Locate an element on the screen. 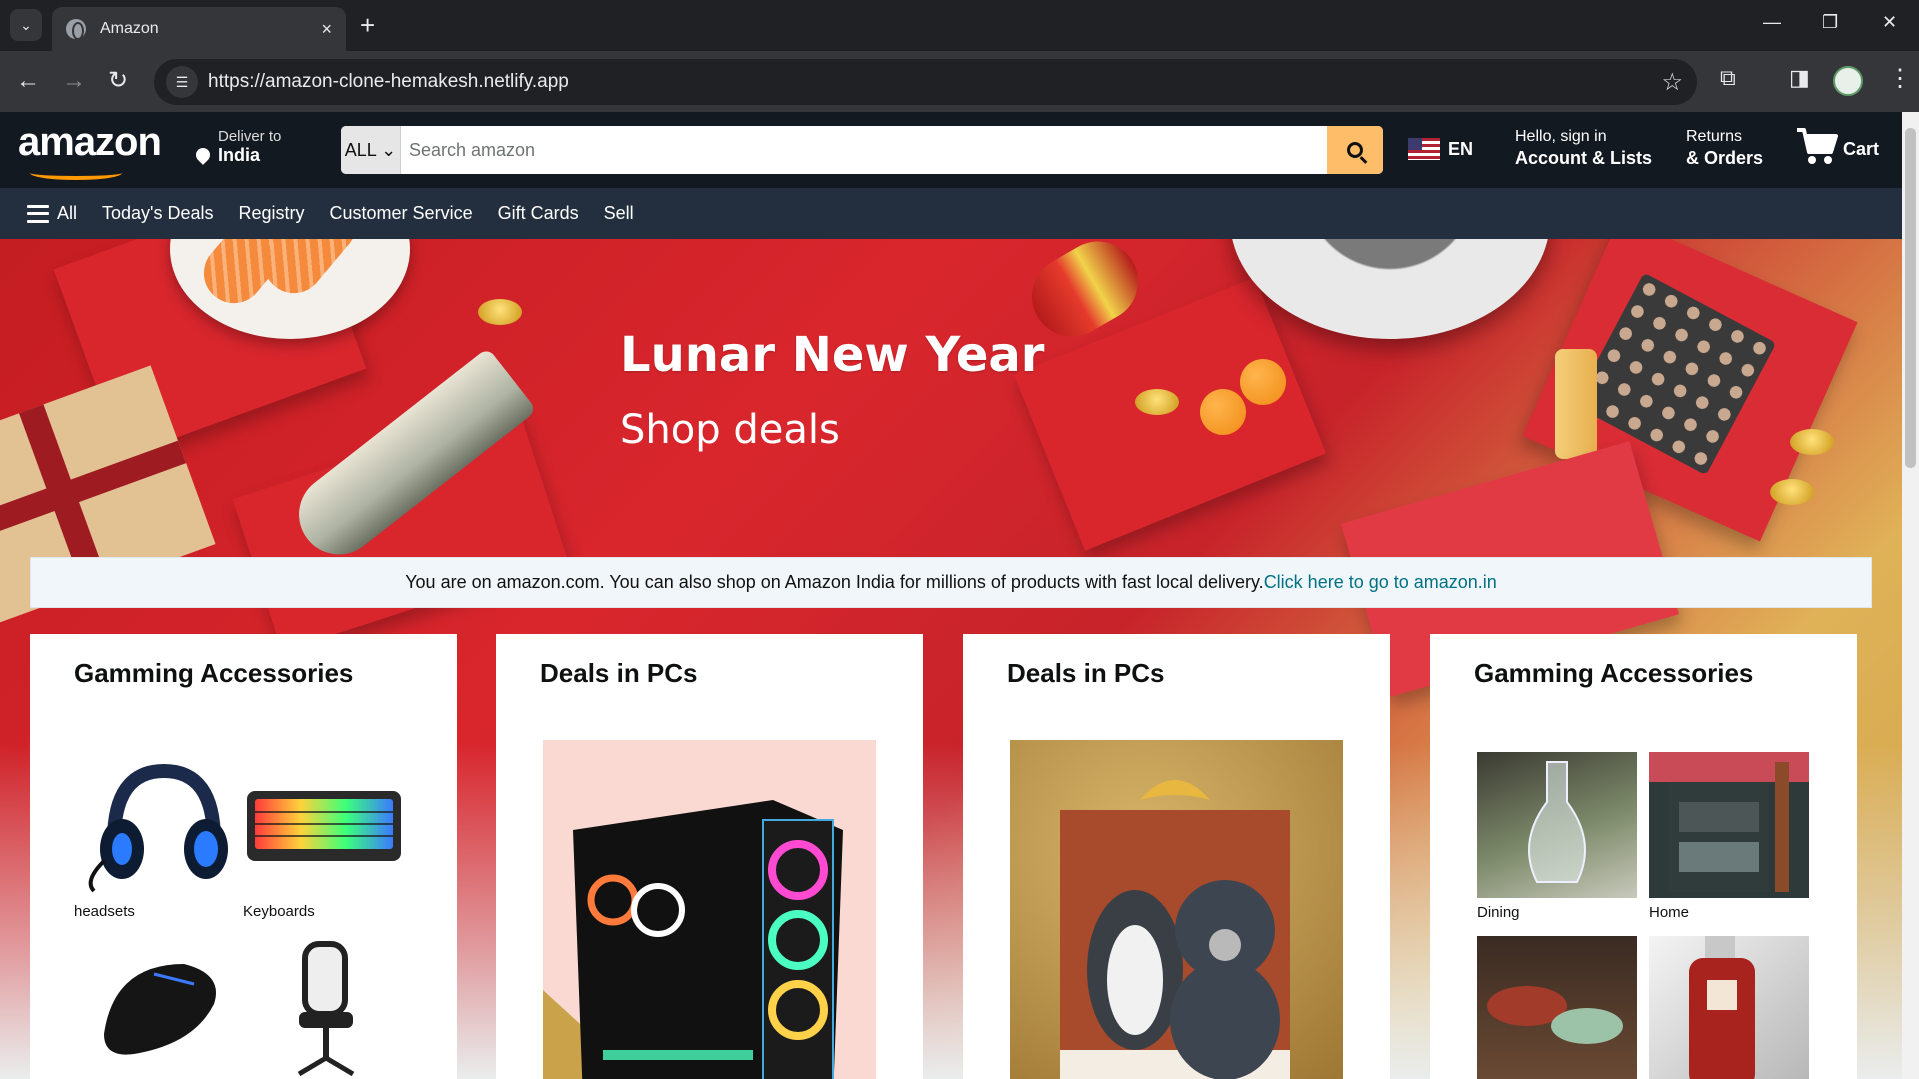 This screenshot has height=1079, width=1919. nav-sell: Sell is located at coordinates (619, 213).